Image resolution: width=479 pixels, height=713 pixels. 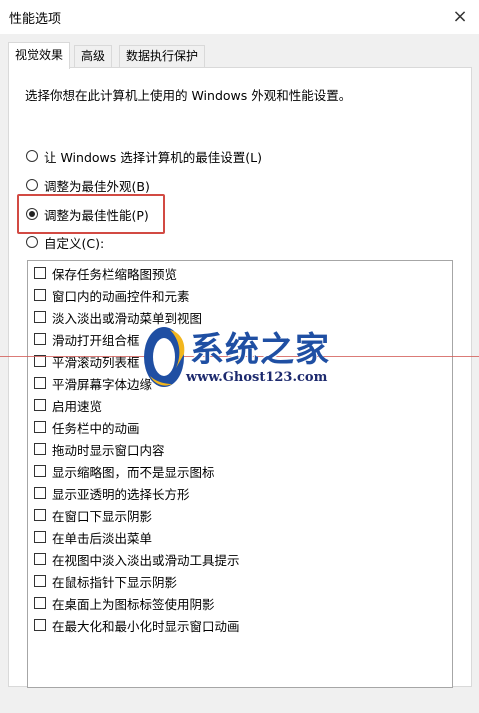 I want to click on window-title: 性能选项, so click(x=35, y=19).